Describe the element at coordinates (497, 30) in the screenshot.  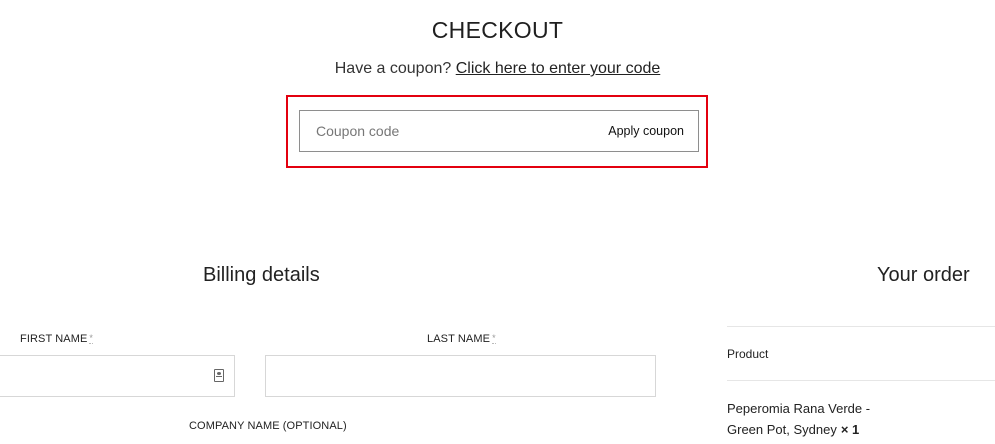
I see `page-title: CHECKOUT` at that location.